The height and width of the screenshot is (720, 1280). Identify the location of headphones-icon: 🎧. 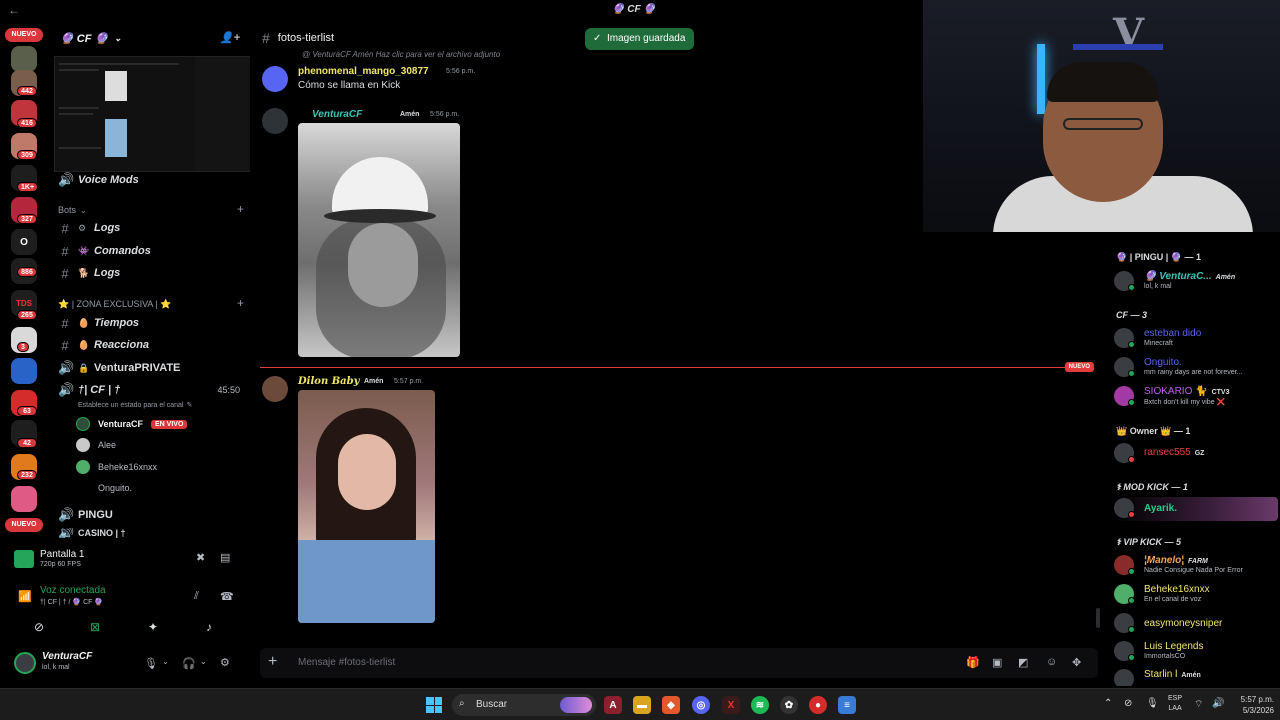
(189, 663).